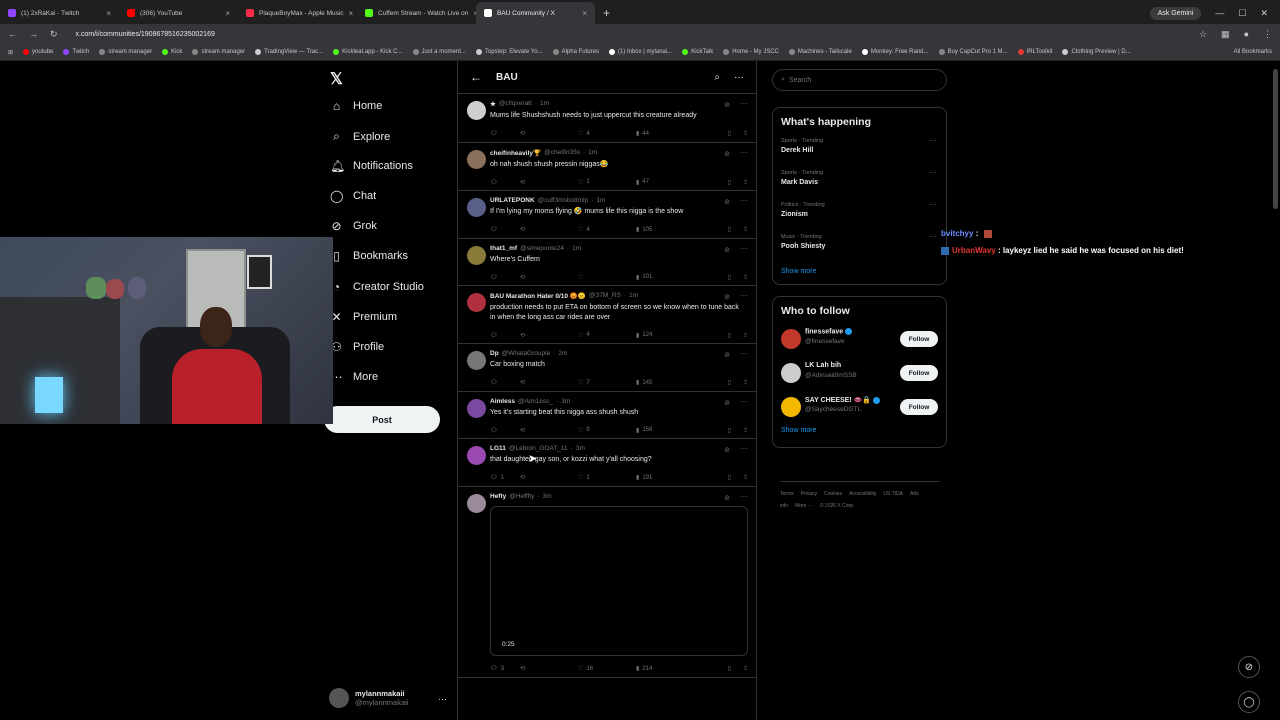 This screenshot has height=720, width=1280. What do you see at coordinates (862, 494) in the screenshot?
I see `footer-link: Accessibility` at bounding box center [862, 494].